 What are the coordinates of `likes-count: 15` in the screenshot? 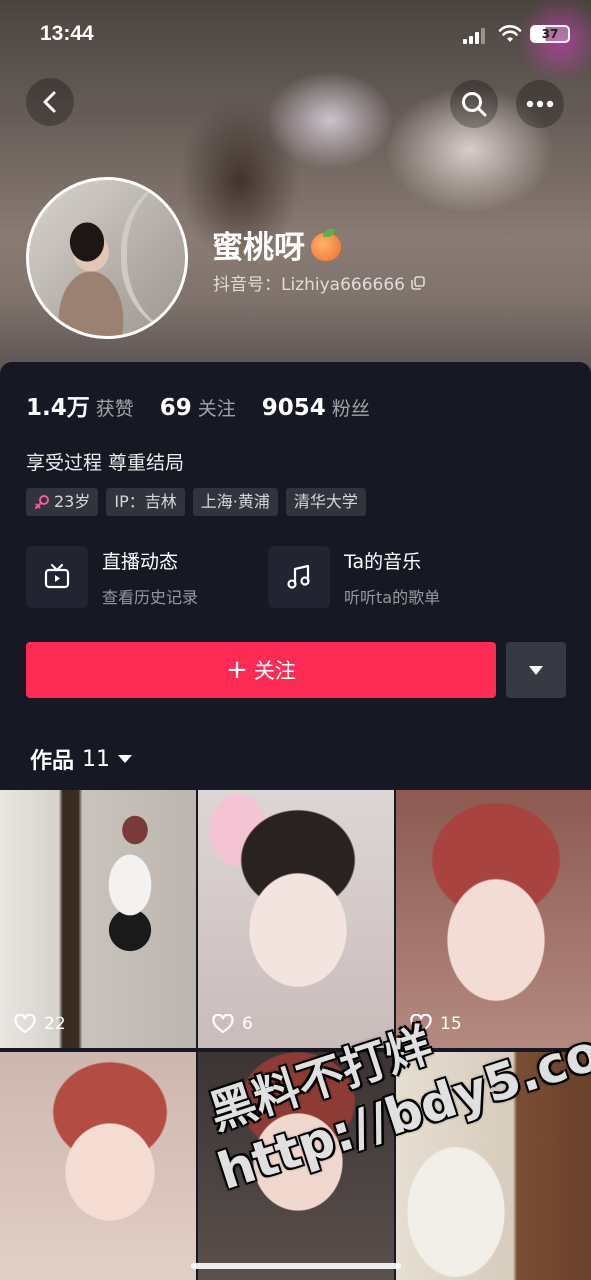 It's located at (436, 1024).